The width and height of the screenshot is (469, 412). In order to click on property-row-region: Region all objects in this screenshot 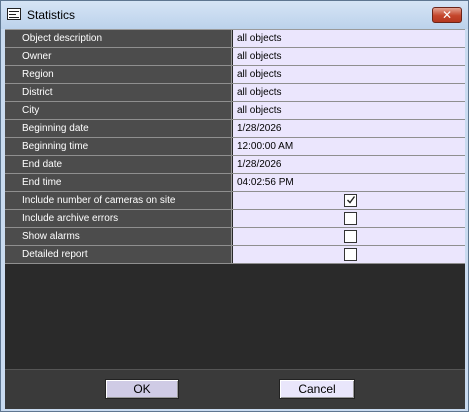, I will do `click(235, 75)`.